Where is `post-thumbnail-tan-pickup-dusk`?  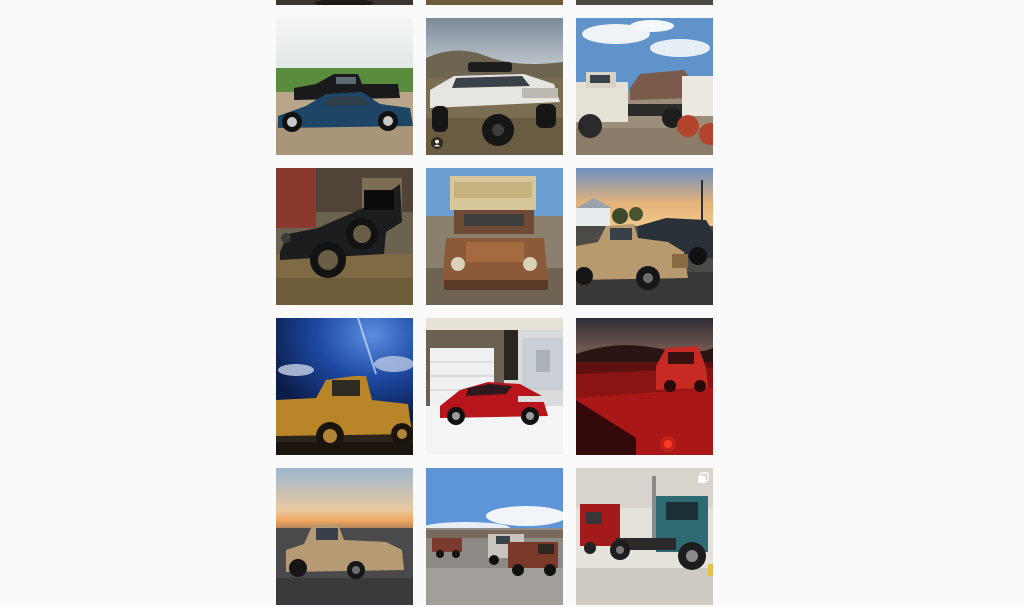 post-thumbnail-tan-pickup-dusk is located at coordinates (344, 536).